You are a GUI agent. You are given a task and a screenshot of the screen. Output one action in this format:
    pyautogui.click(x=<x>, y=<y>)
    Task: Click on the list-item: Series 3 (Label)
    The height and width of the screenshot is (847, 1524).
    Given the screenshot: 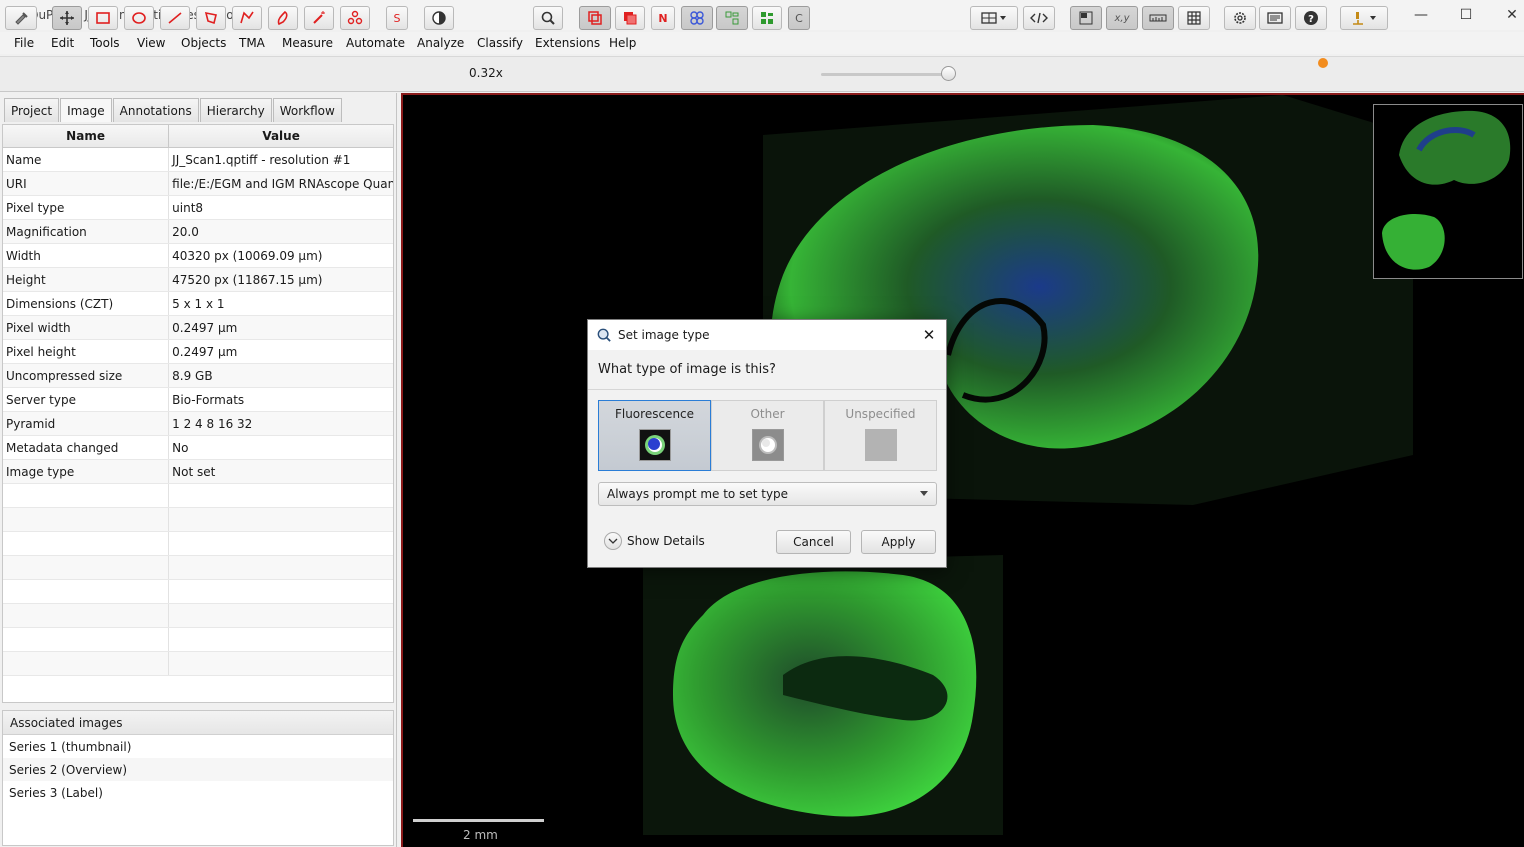 What is the action you would take?
    pyautogui.click(x=198, y=792)
    